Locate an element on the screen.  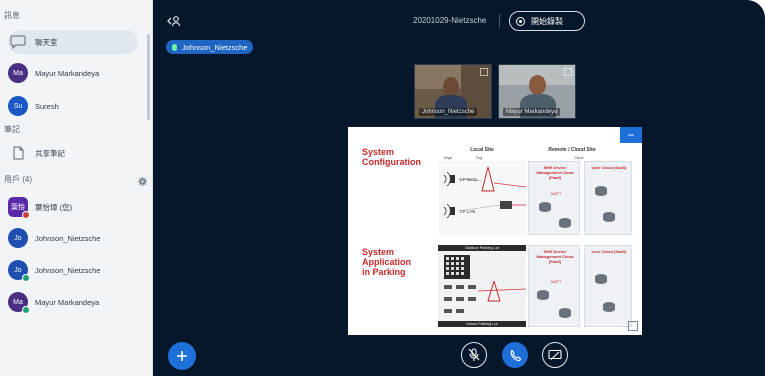
document-icon is located at coordinates (18, 153).